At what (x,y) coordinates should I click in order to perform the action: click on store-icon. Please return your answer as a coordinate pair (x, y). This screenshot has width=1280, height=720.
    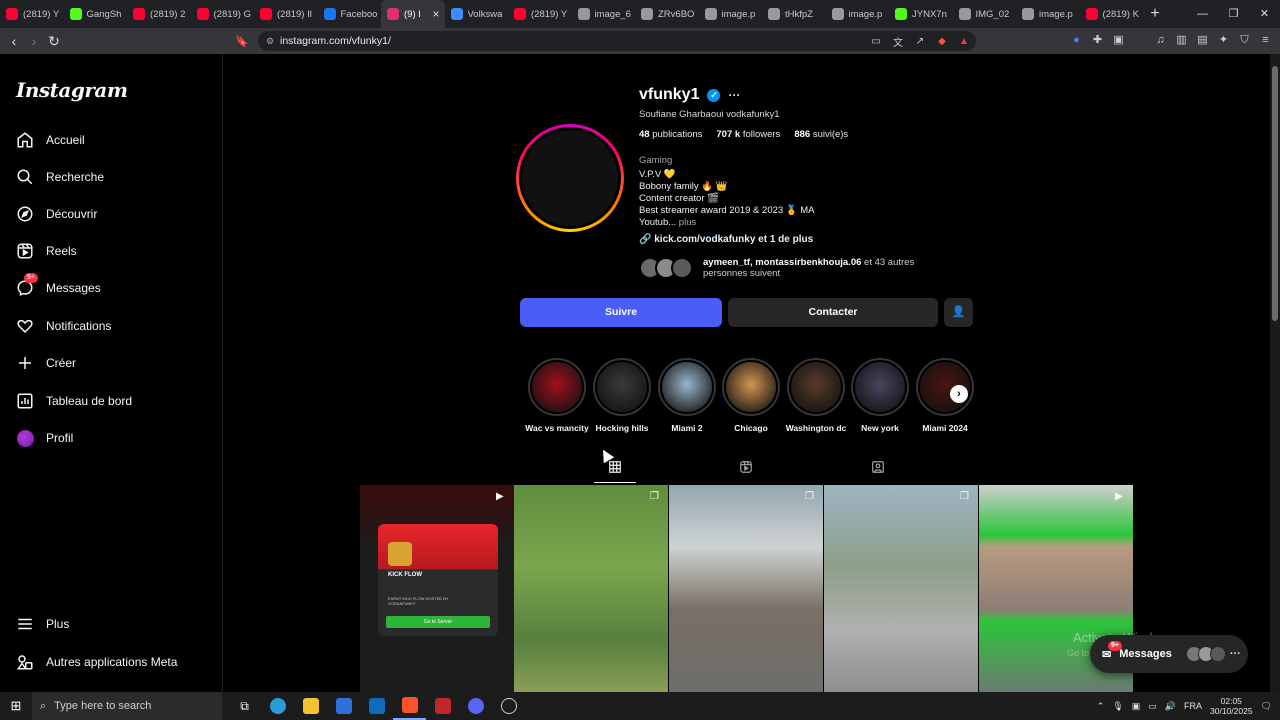
    Looking at the image, I should click on (343, 706).